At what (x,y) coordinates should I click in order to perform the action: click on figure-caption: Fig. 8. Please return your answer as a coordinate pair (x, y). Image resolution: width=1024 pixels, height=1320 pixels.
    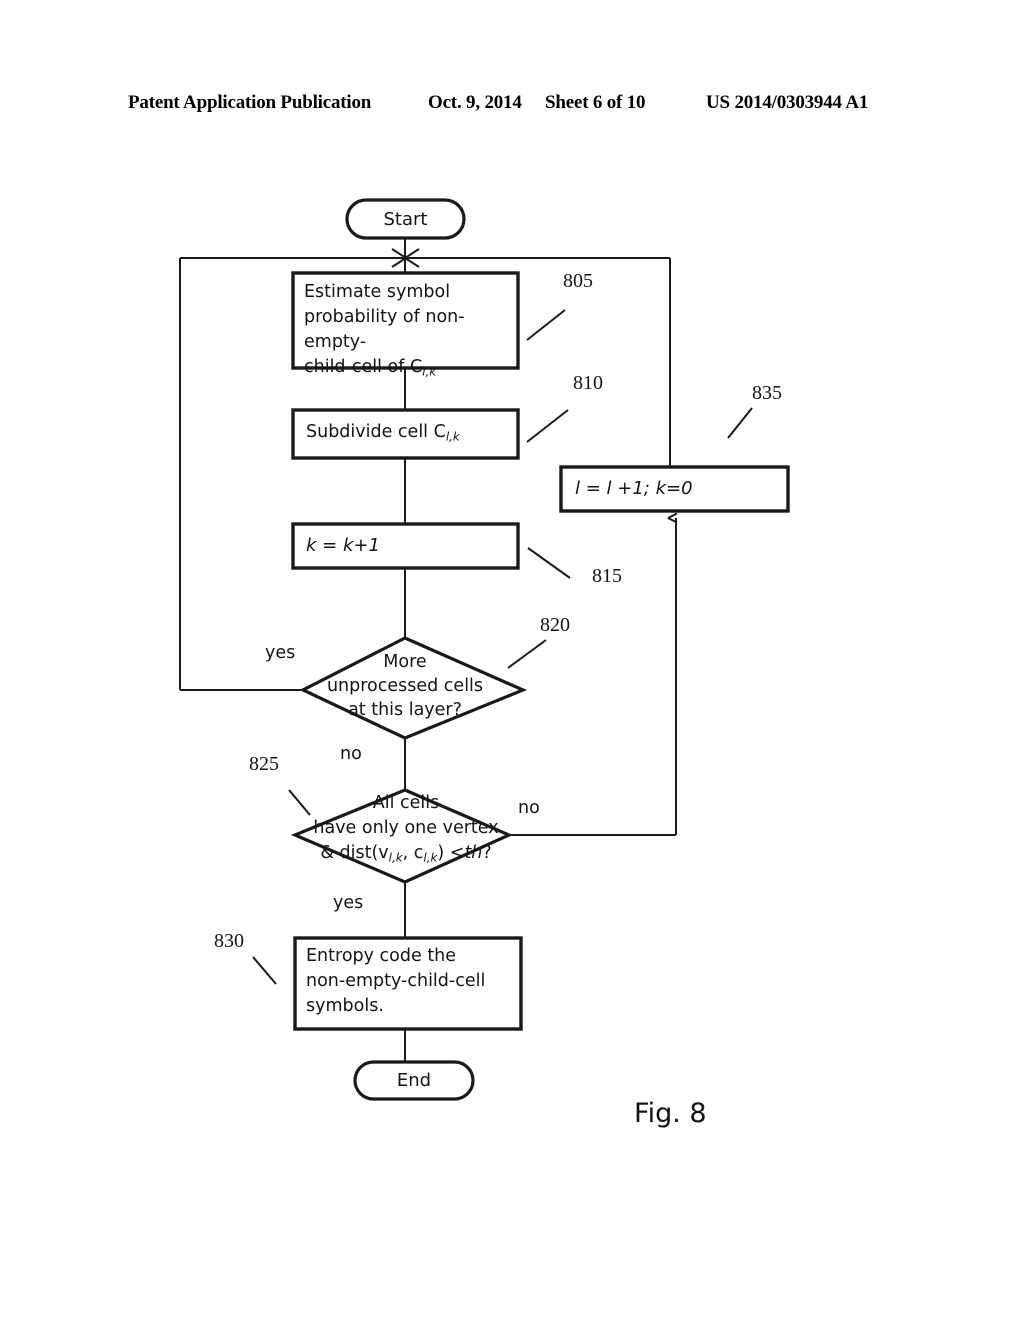
    Looking at the image, I should click on (670, 1113).